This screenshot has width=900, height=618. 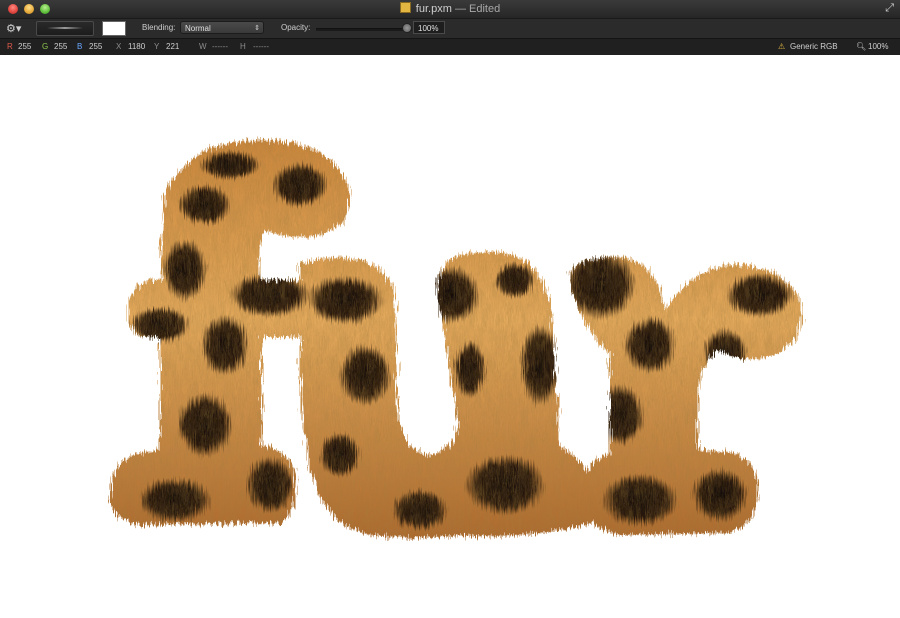 I want to click on fullscreen-icon: ⤢, so click(x=889, y=8).